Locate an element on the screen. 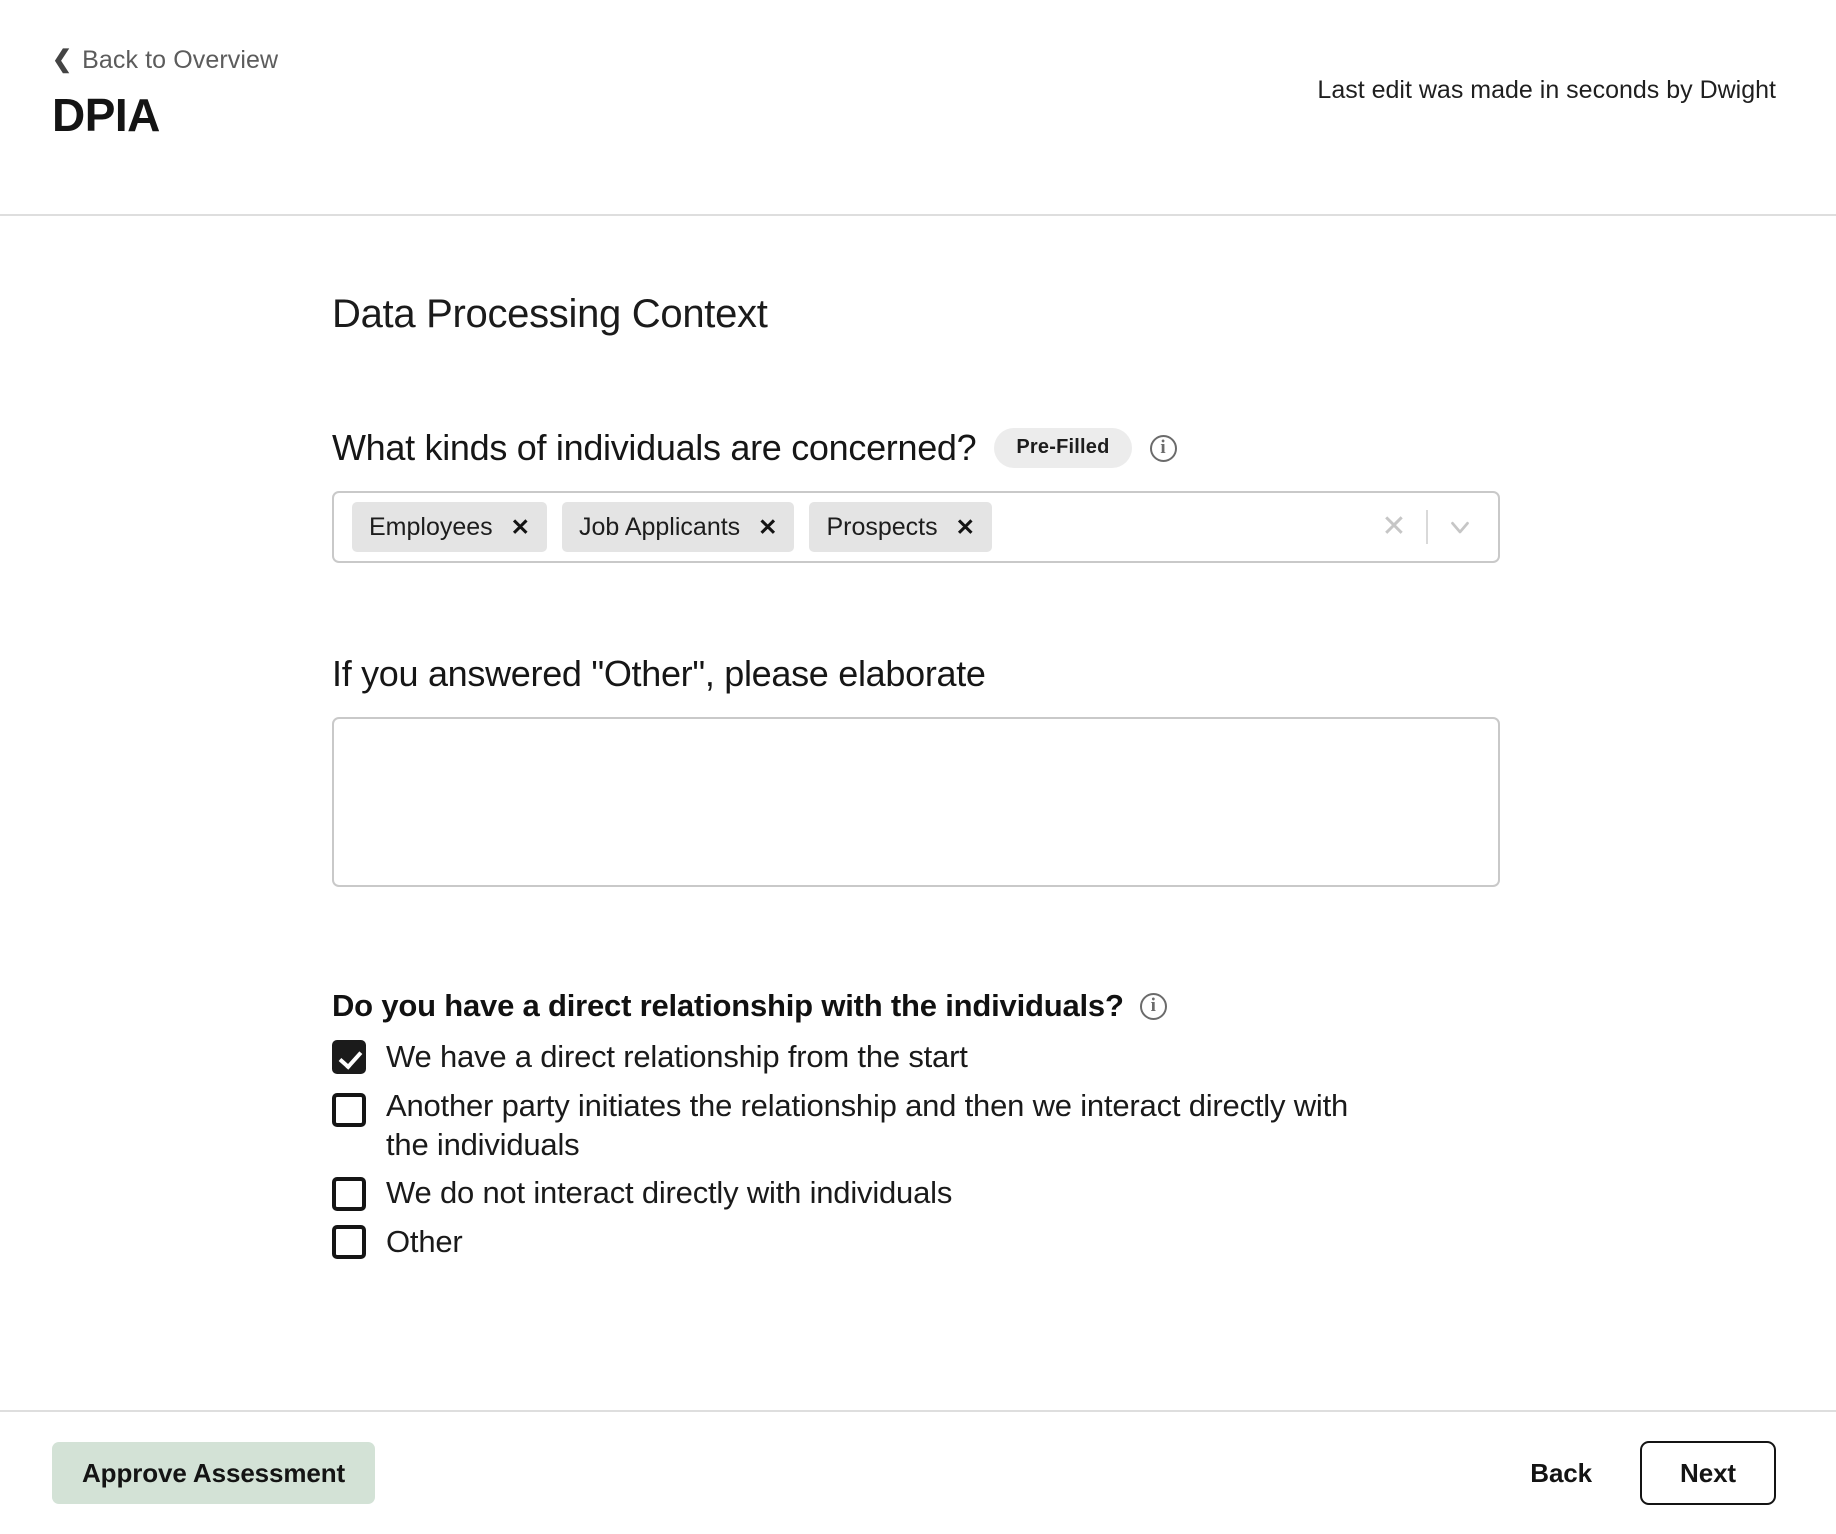  tag-label: Job Applicants is located at coordinates (659, 526).